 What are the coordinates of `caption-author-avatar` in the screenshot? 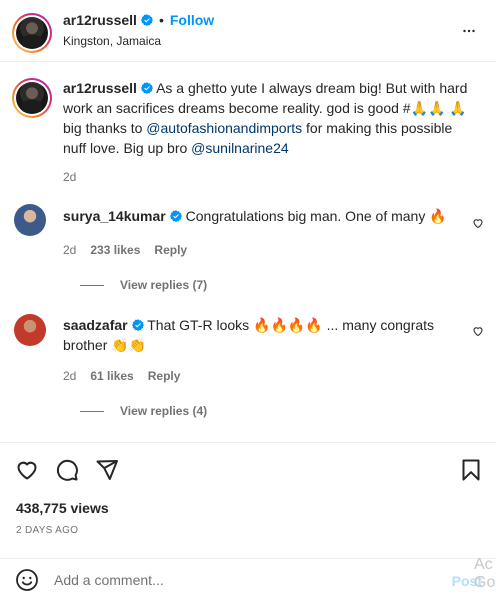 It's located at (32, 98).